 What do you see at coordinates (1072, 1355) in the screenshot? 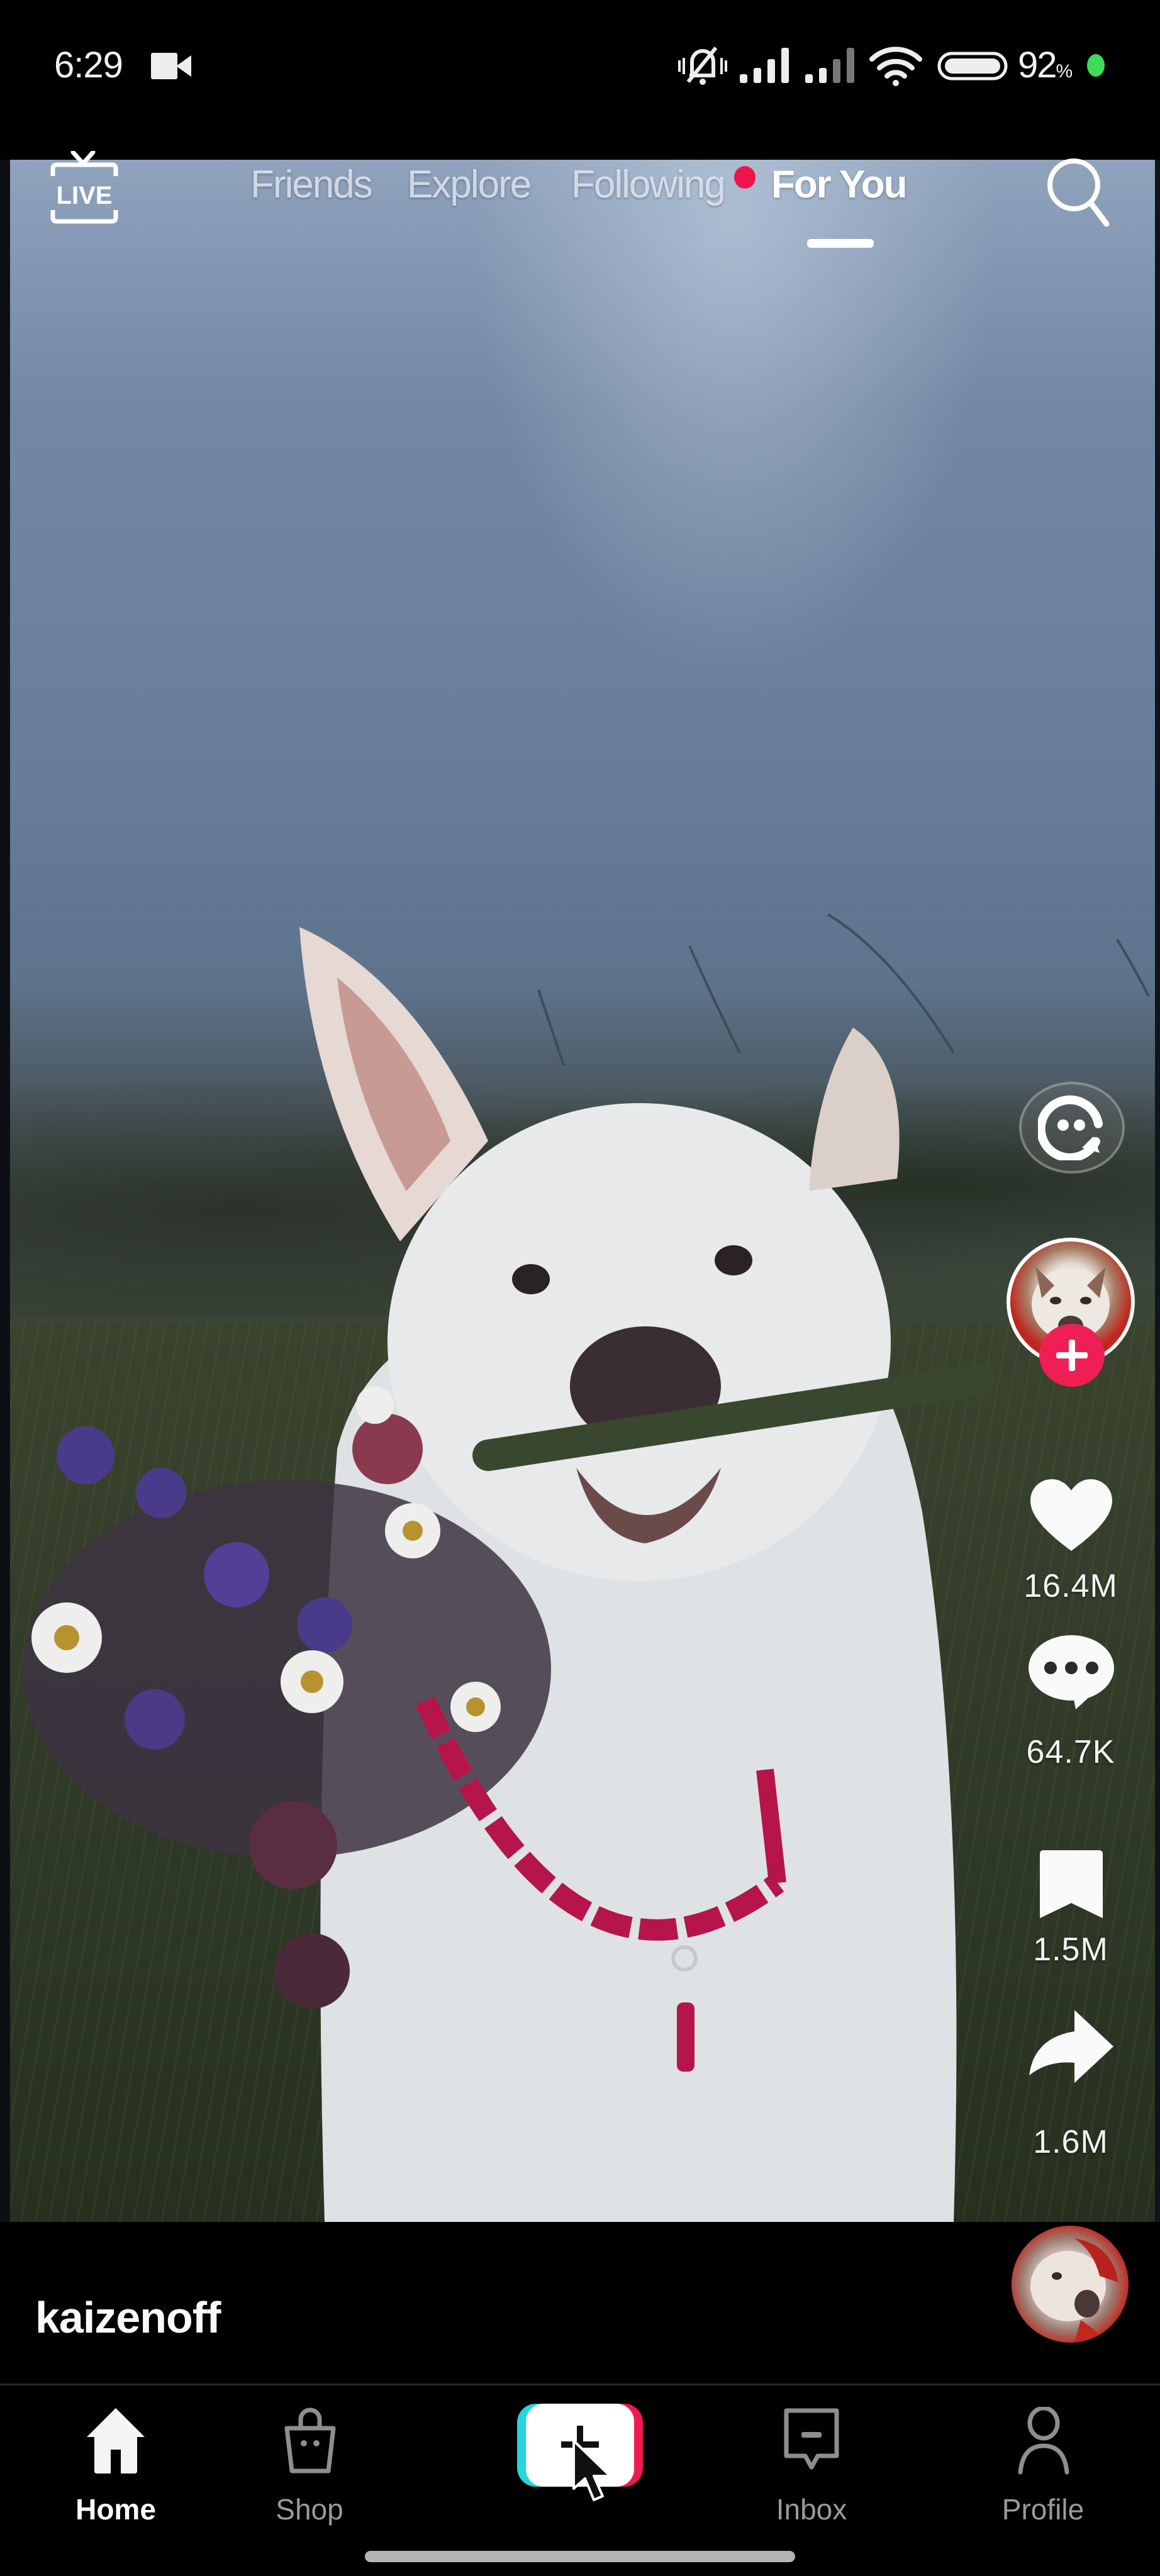
I see `follow-plus-button` at bounding box center [1072, 1355].